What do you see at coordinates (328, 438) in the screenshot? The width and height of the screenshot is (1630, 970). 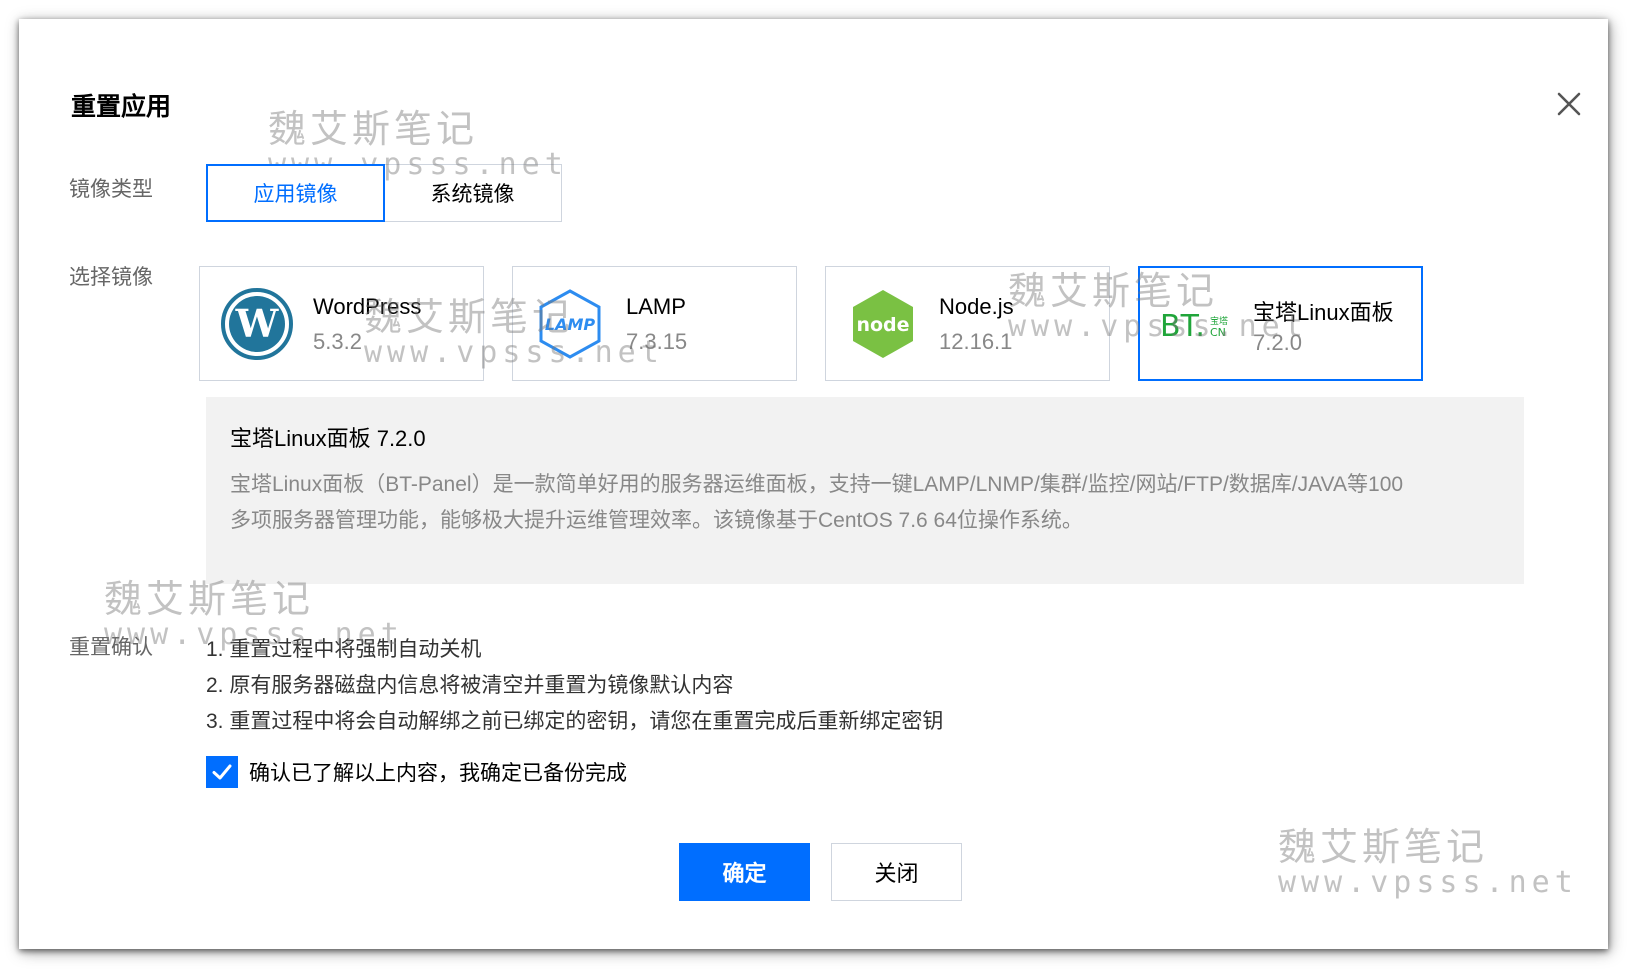 I see `description-title: 宝塔Linux面板 7.2.0` at bounding box center [328, 438].